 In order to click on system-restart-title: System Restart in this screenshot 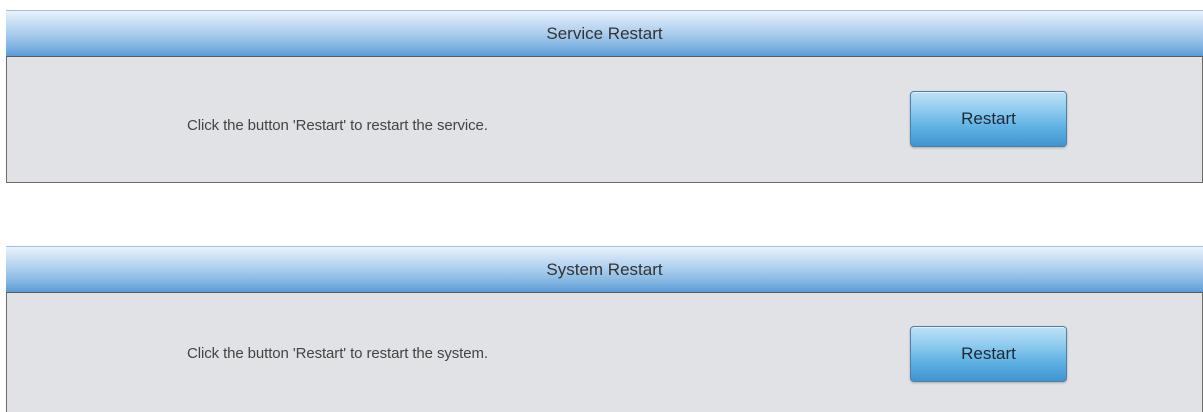, I will do `click(604, 269)`.